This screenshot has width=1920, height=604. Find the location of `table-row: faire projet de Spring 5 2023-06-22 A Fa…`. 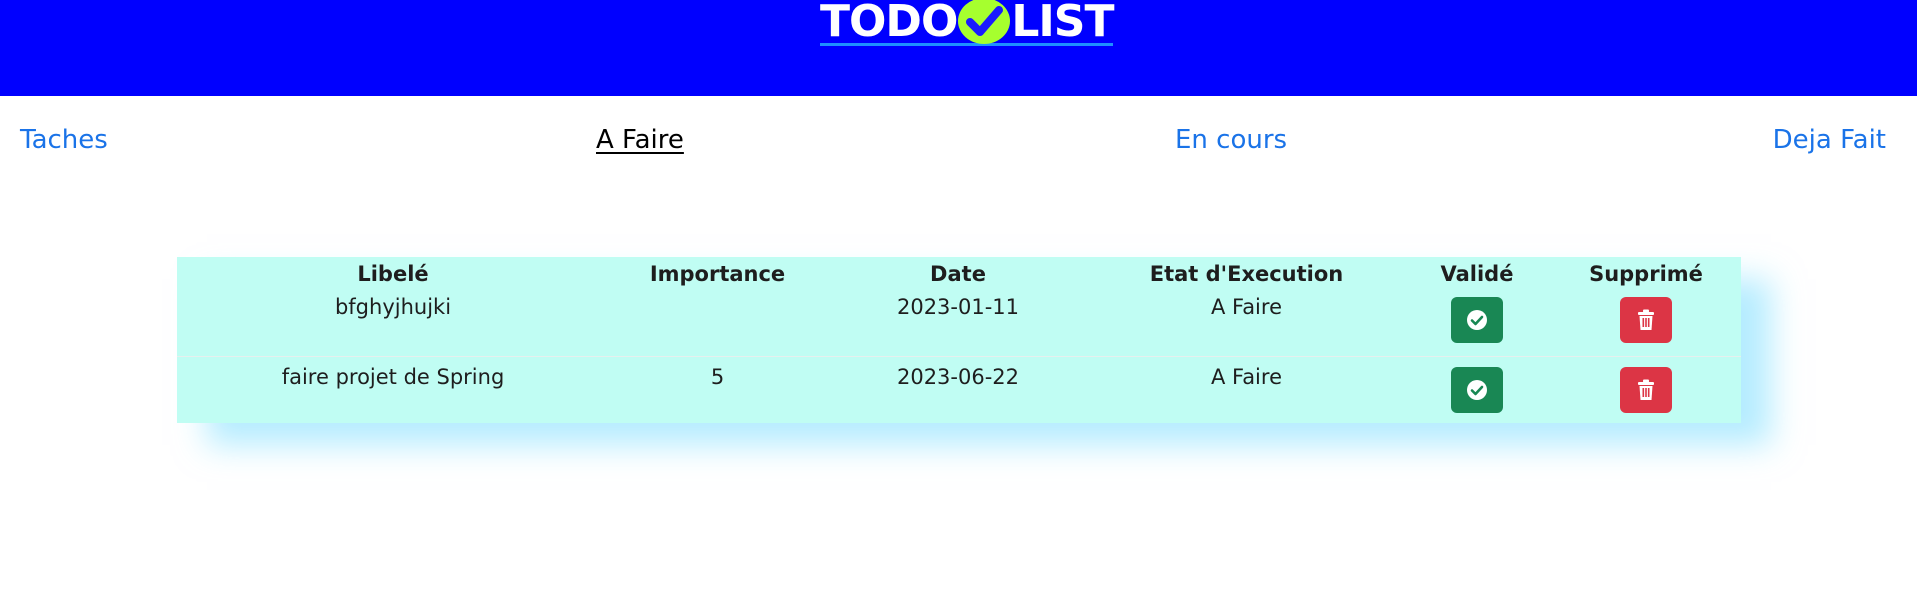

table-row: faire projet de Spring 5 2023-06-22 A Fa… is located at coordinates (959, 388).